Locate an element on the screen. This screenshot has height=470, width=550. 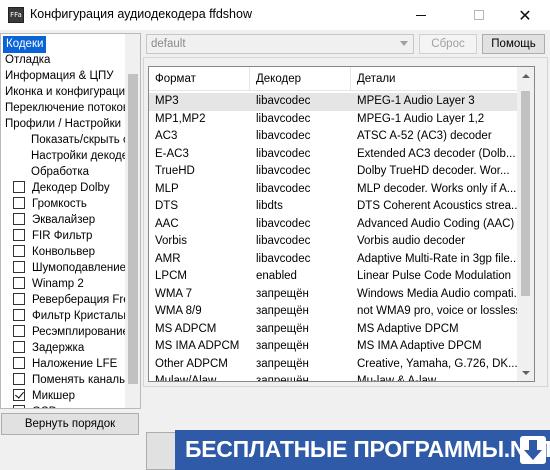
tree-item: Отладка is located at coordinates (27, 60).